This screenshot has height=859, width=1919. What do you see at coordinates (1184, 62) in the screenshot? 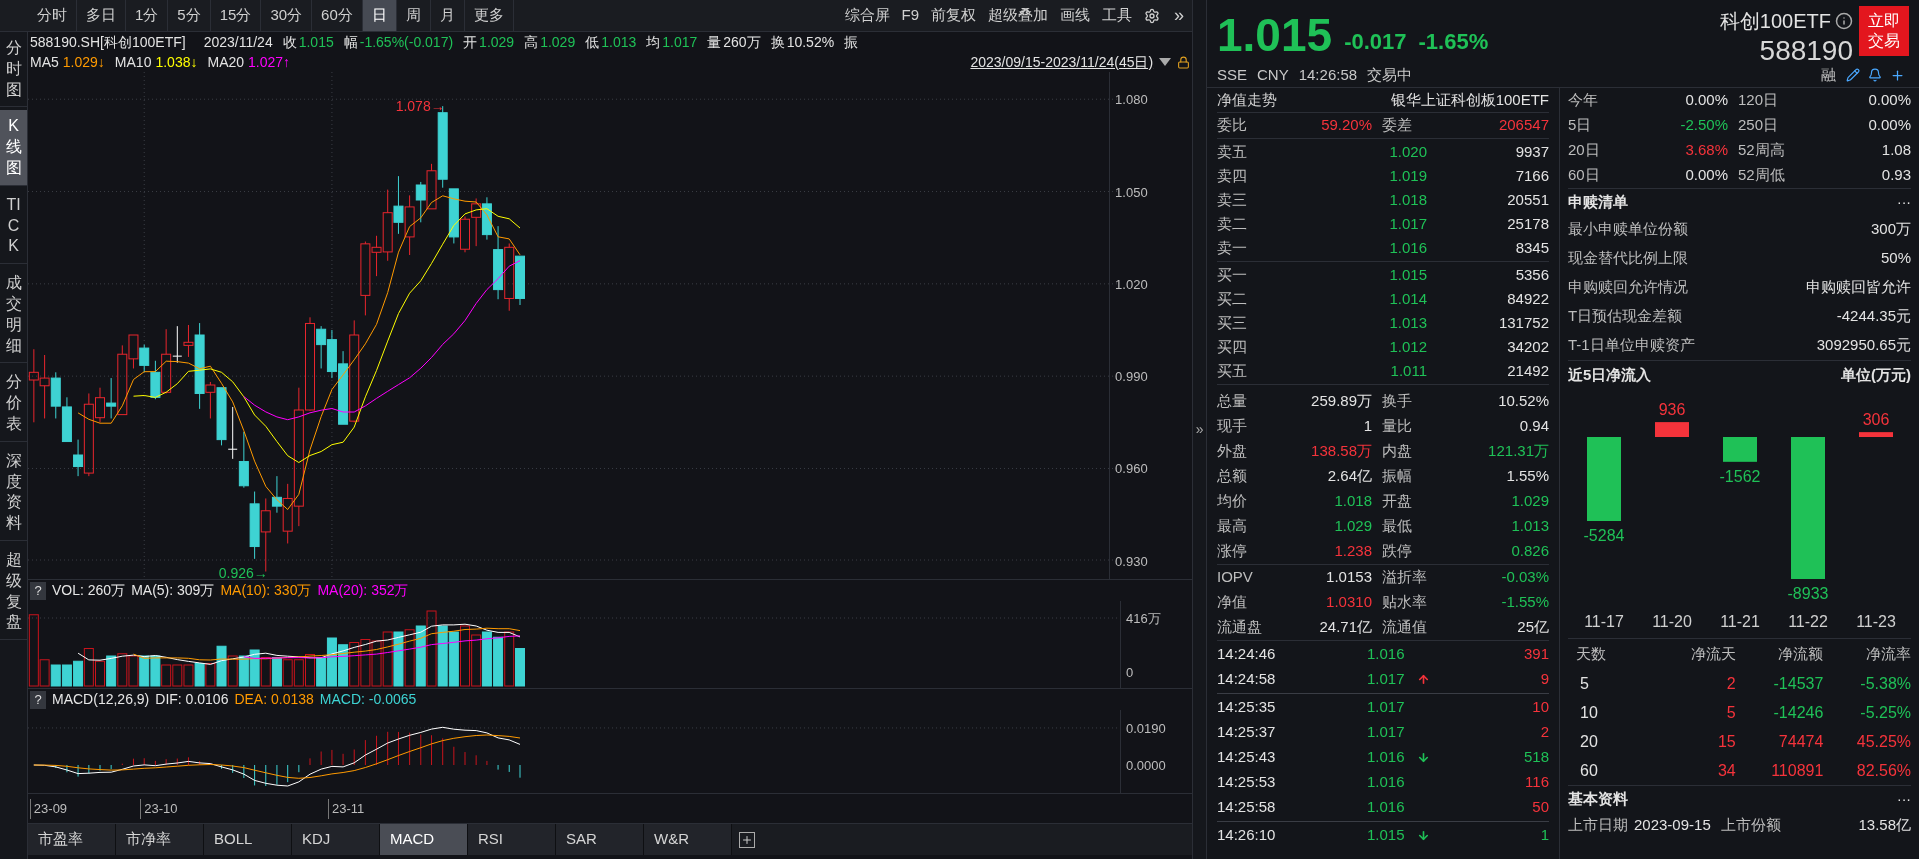
I see `lock-icon` at bounding box center [1184, 62].